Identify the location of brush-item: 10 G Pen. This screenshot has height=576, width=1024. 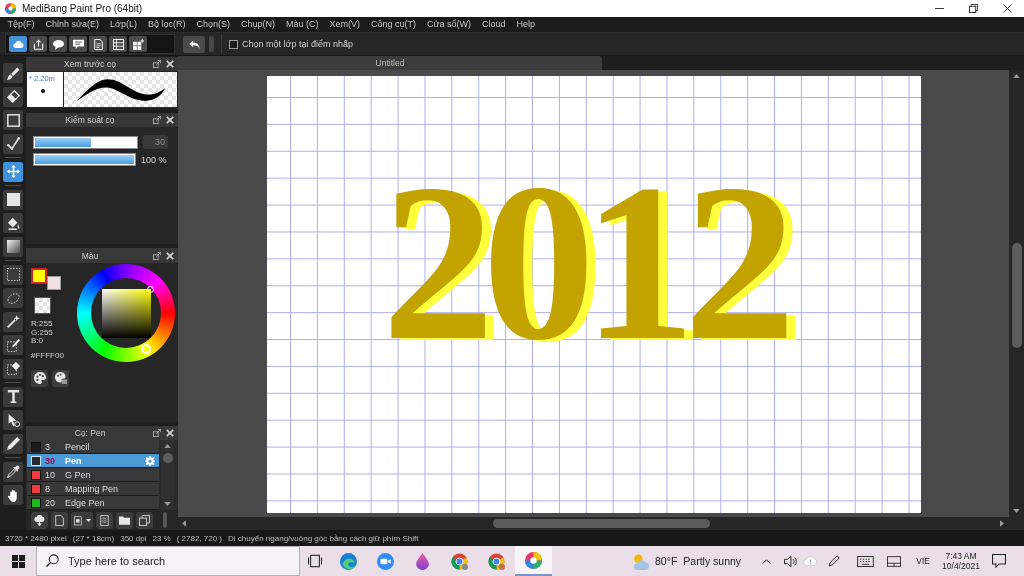
(93, 475).